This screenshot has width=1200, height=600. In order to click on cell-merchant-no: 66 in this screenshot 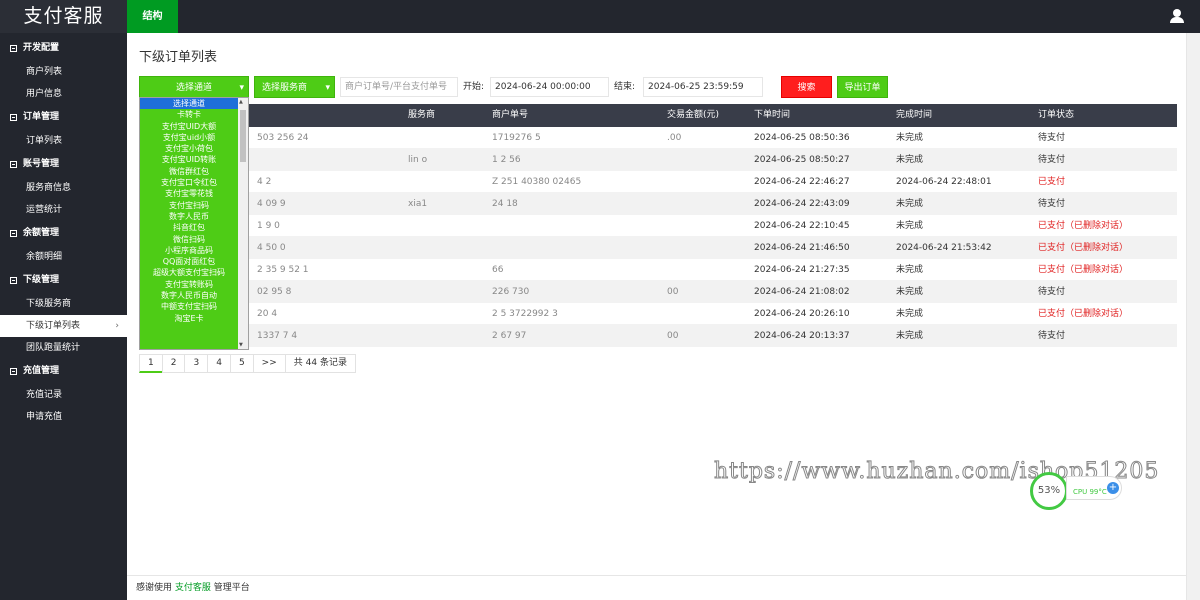, I will do `click(498, 270)`.